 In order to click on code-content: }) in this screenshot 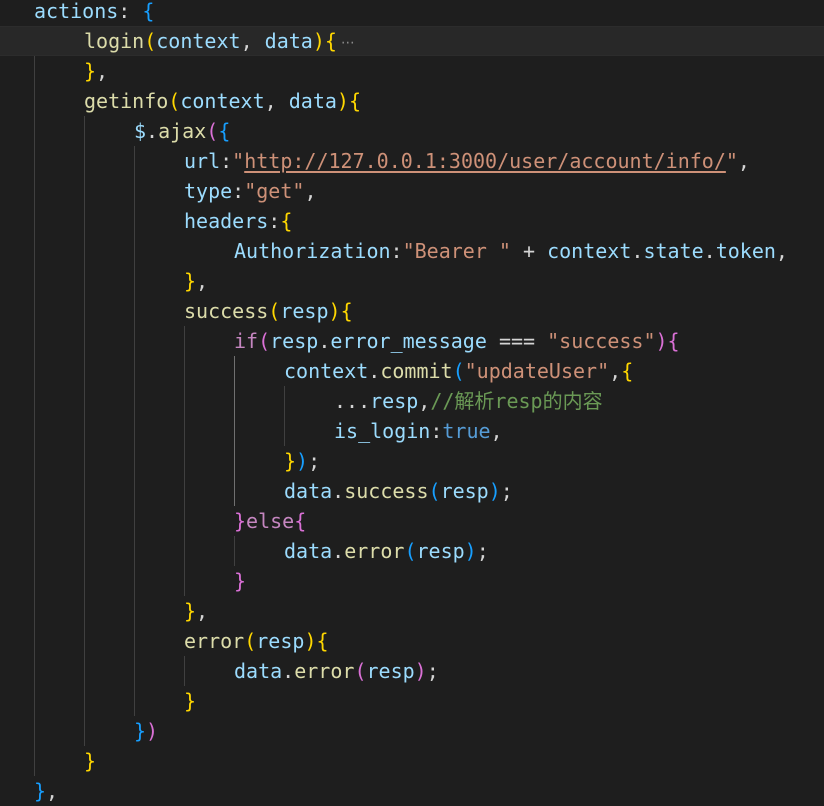, I will do `click(146, 731)`.